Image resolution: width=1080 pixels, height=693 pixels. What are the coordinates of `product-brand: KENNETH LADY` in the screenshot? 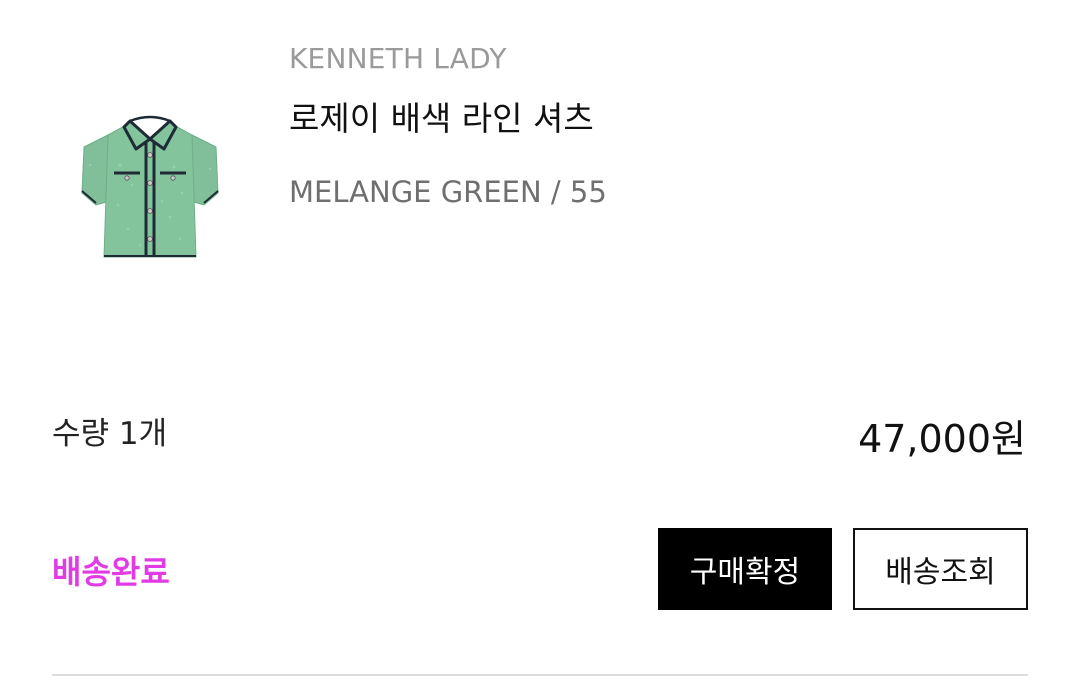 It's located at (398, 58).